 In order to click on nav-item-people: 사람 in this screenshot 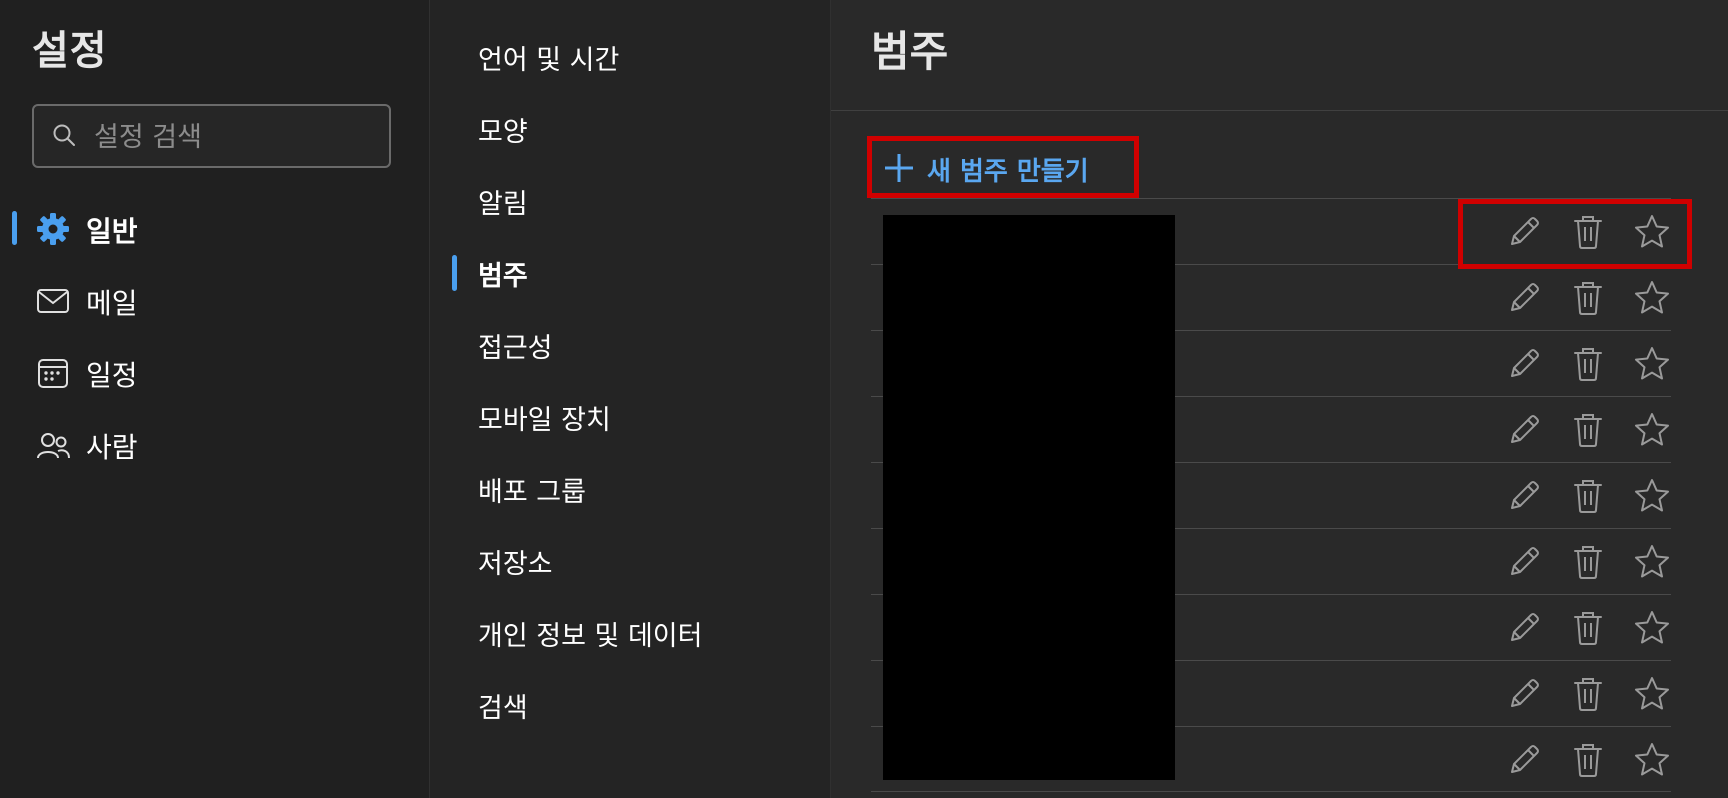, I will do `click(215, 444)`.